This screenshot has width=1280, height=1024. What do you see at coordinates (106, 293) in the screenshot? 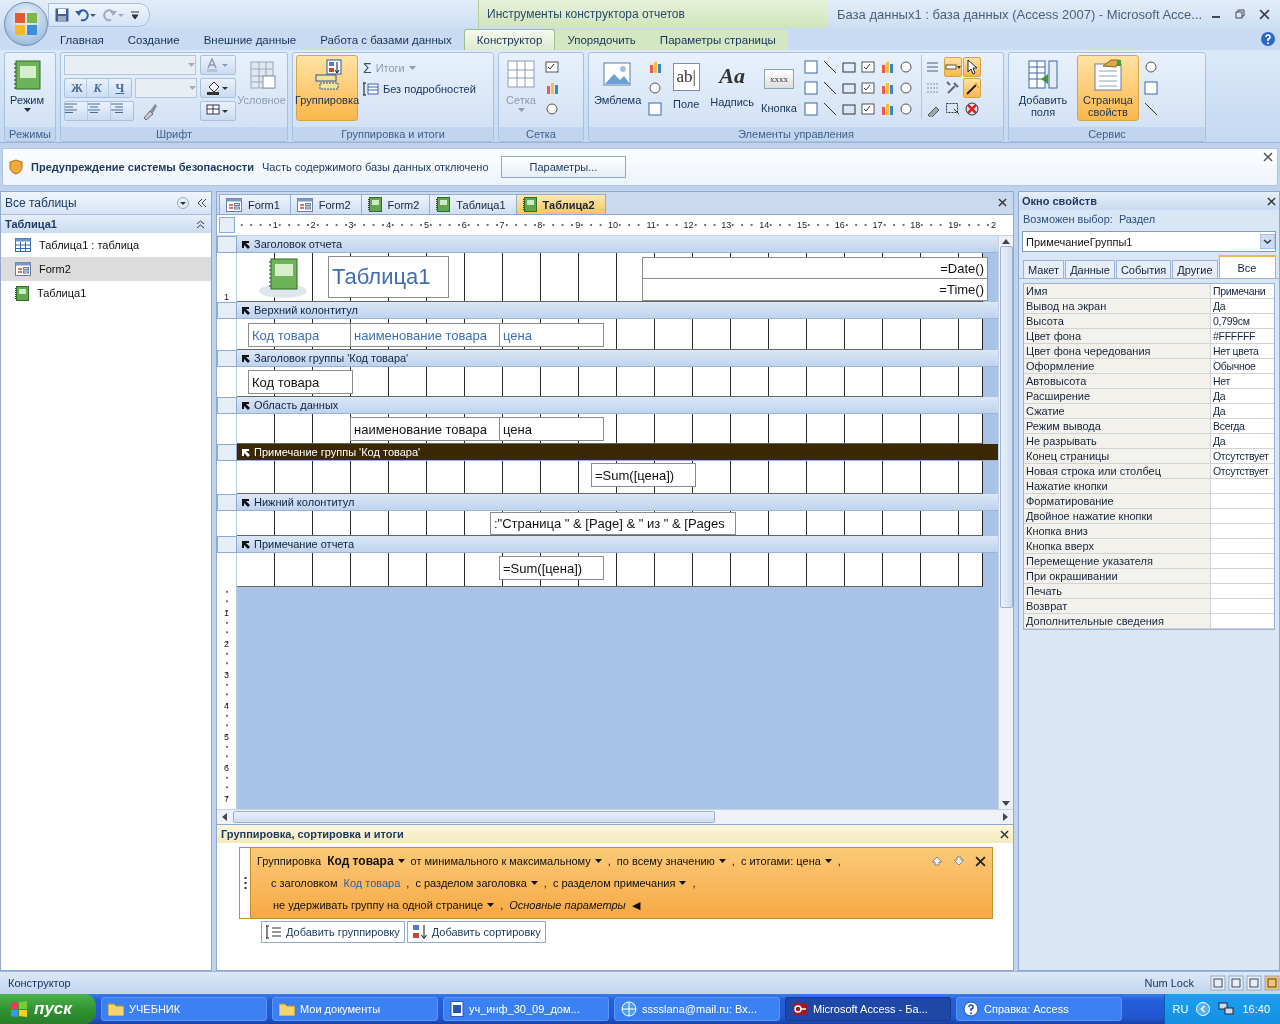
I see `nav-item: Таблица1` at bounding box center [106, 293].